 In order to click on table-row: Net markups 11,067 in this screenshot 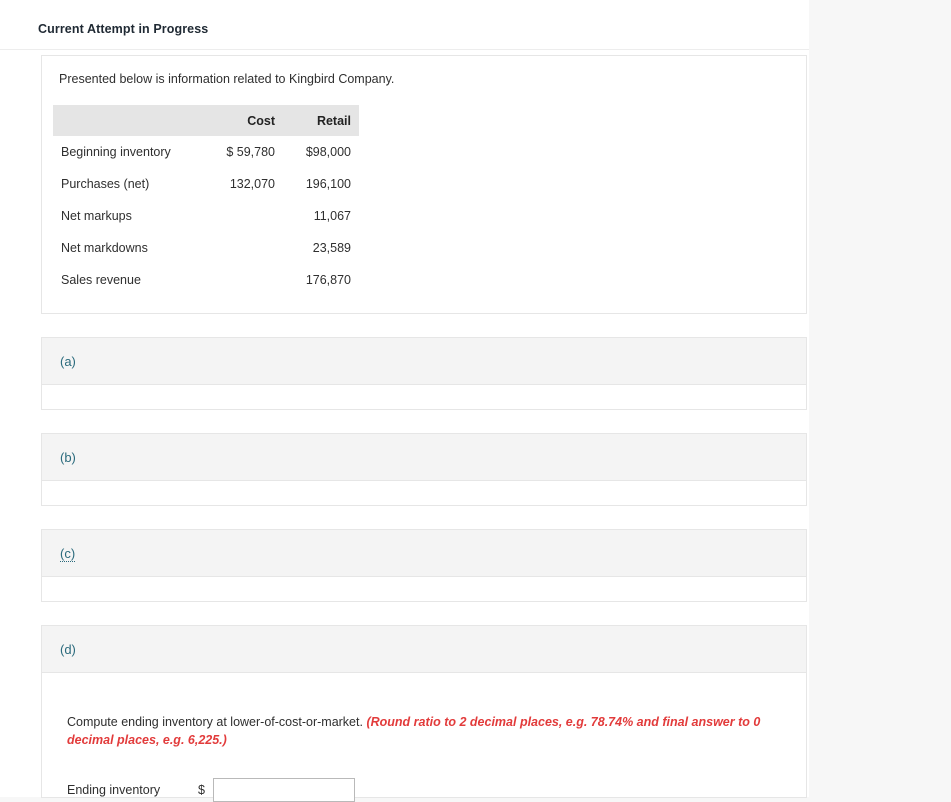, I will do `click(206, 216)`.